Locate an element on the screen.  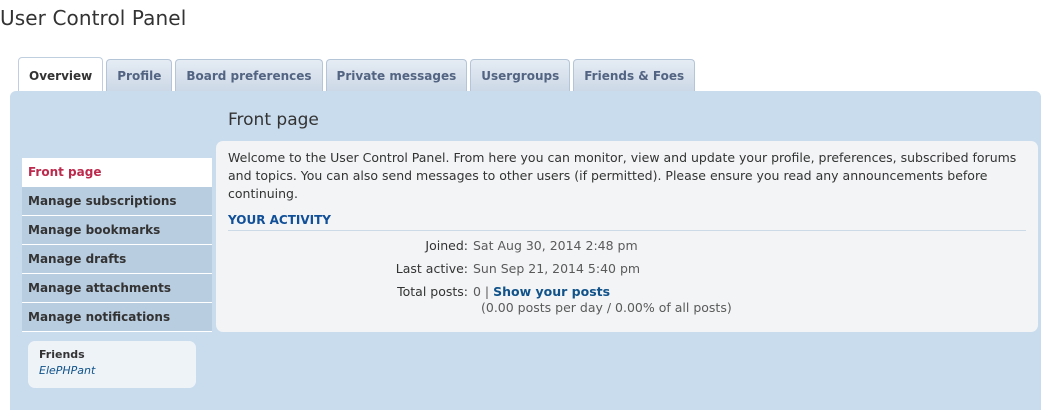
sidebar-item-manage-attachments: Manage attachments is located at coordinates (117, 288).